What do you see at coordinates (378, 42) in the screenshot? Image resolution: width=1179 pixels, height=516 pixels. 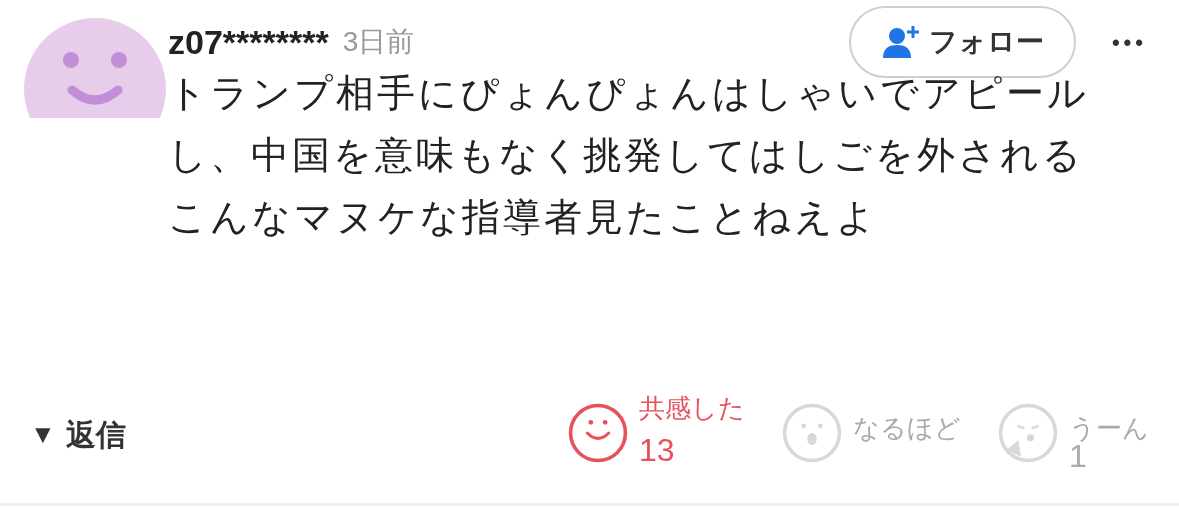 I see `timestamp: 3日前` at bounding box center [378, 42].